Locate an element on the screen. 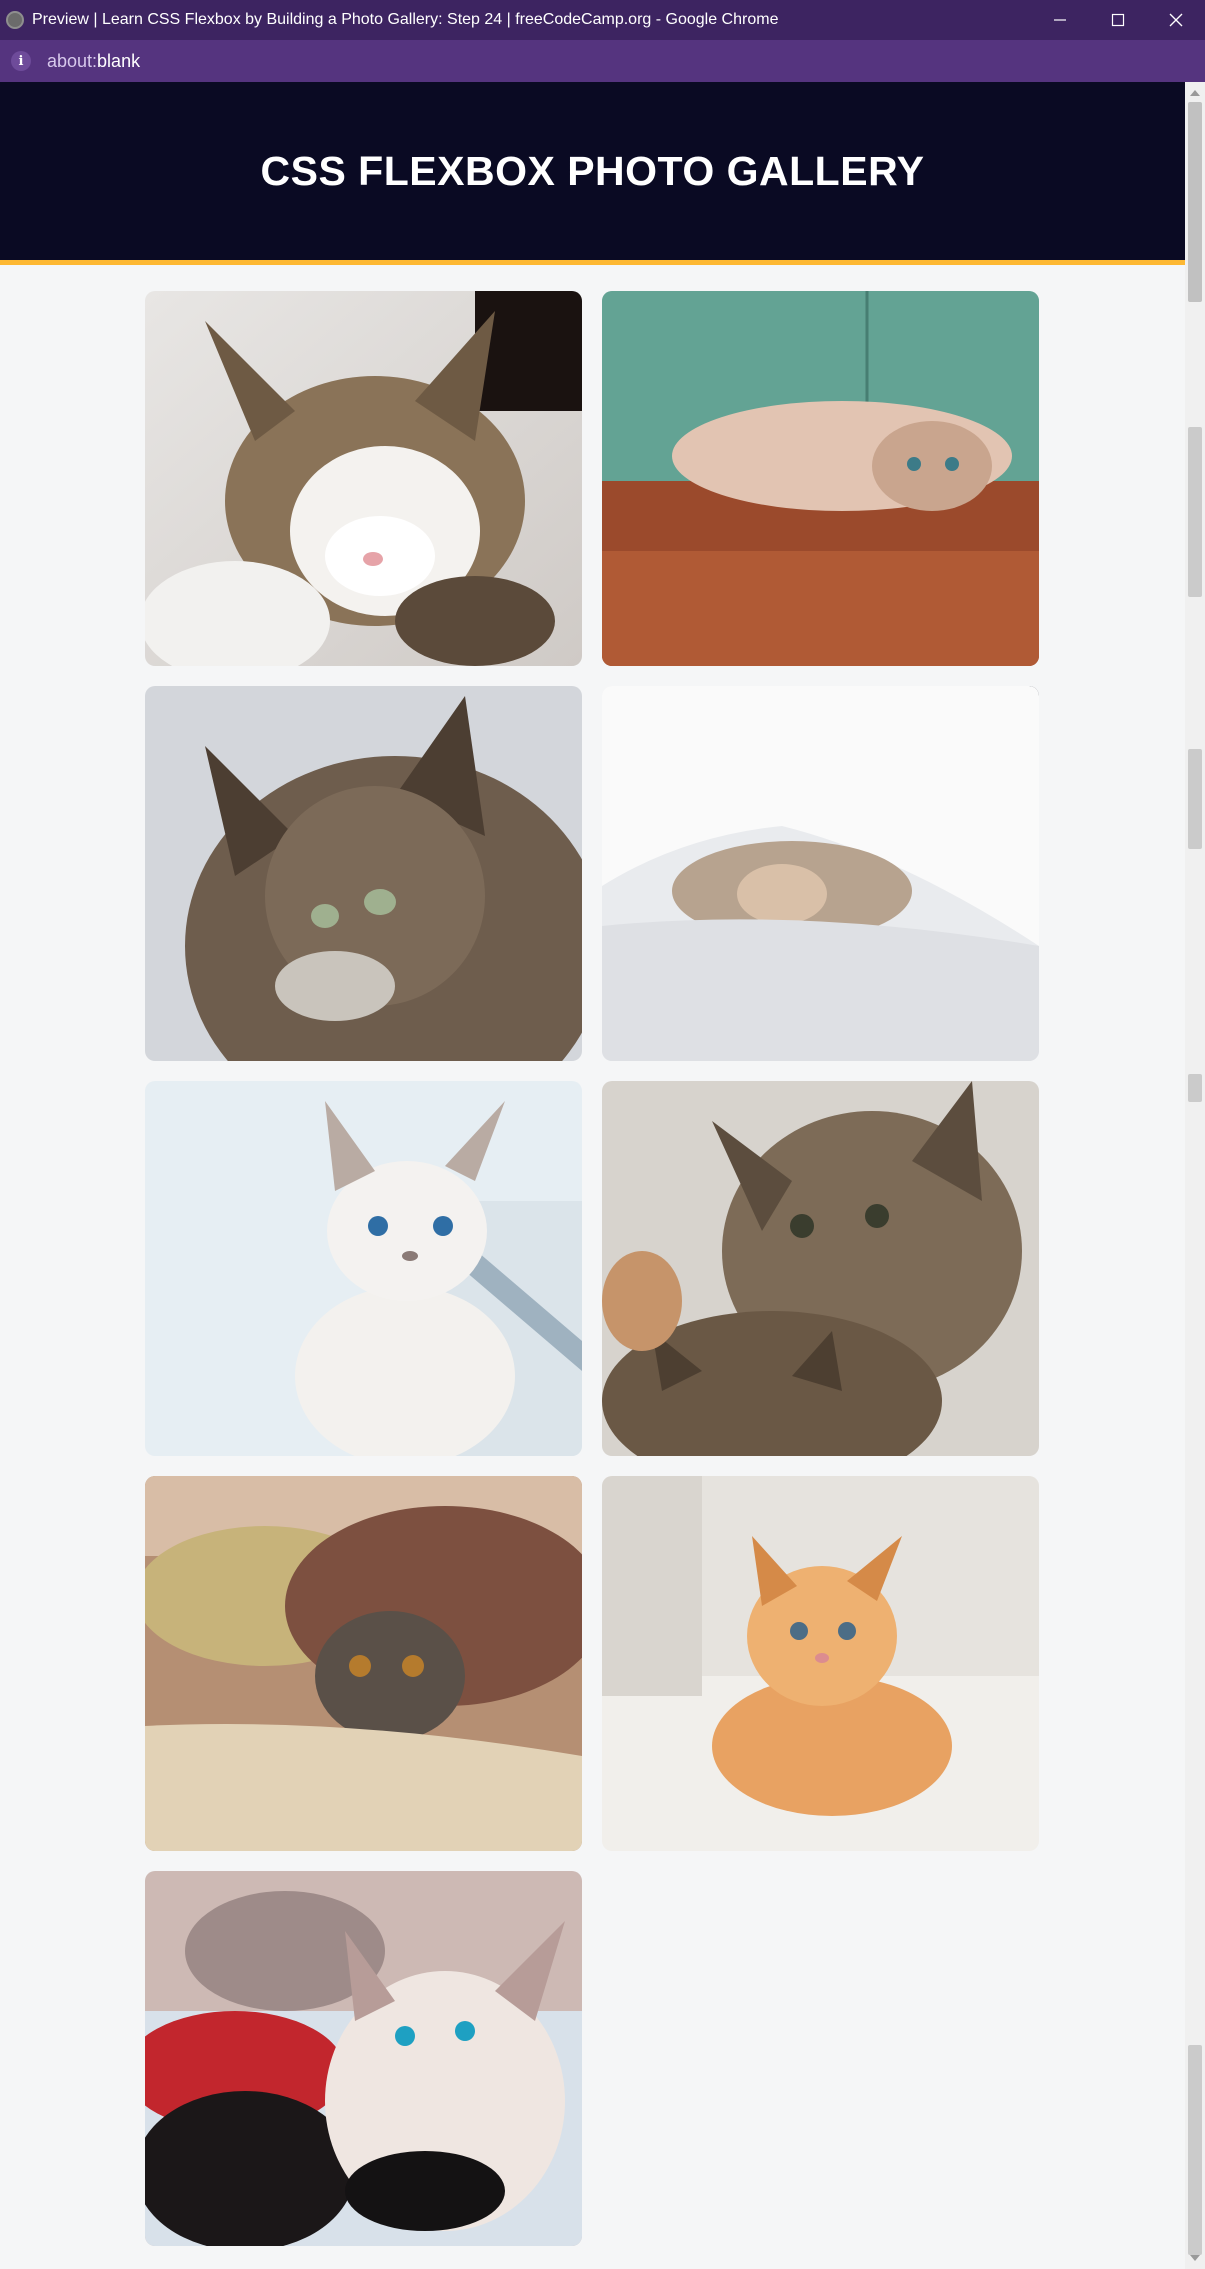 Image resolution: width=1205 pixels, height=2269 pixels. url-field: about:blank is located at coordinates (93, 61).